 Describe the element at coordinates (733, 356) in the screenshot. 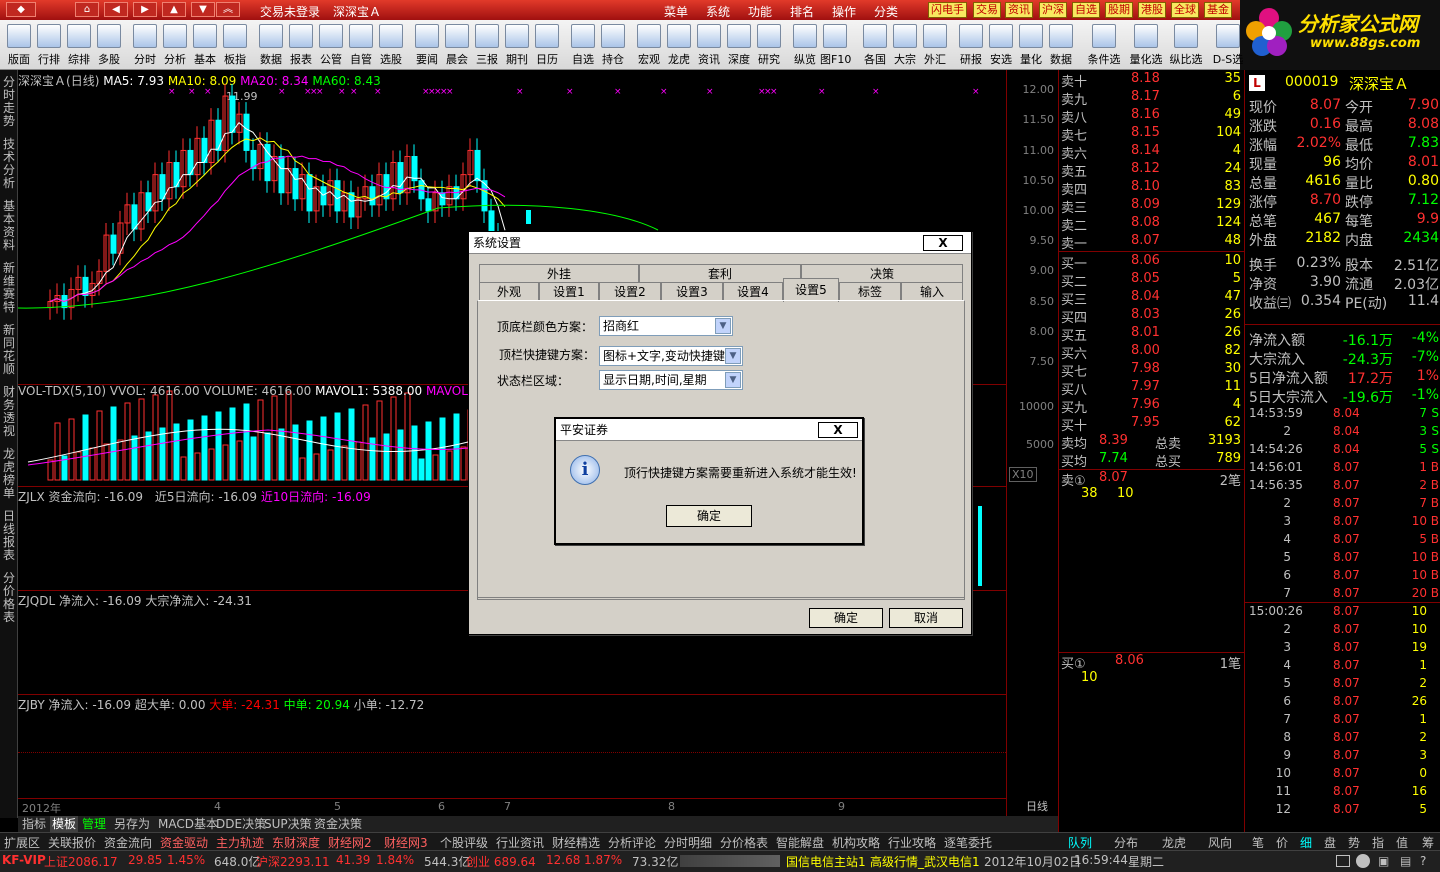

I see `chevron-down-icon: ▼` at that location.